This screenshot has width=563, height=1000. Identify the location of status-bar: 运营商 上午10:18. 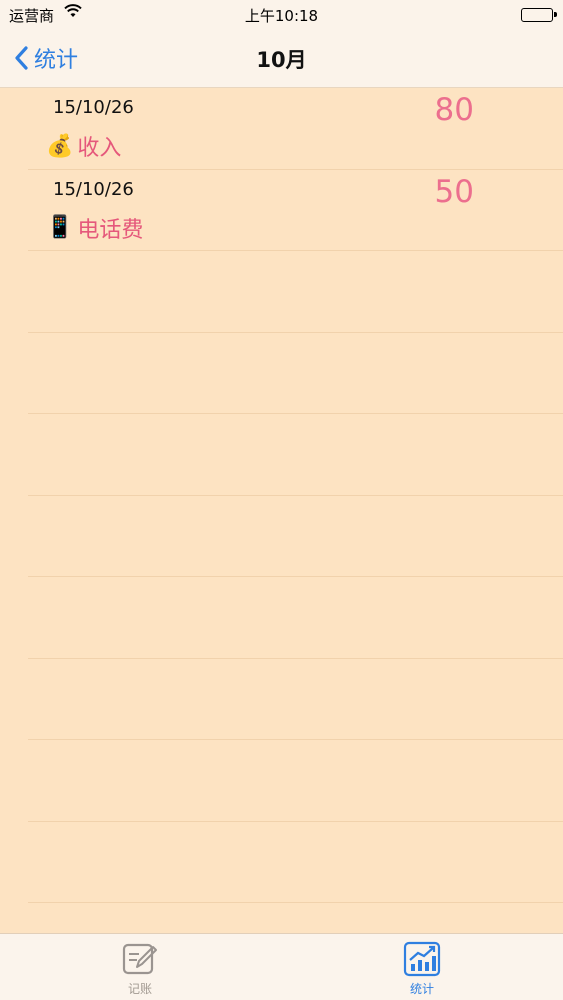
(281, 15).